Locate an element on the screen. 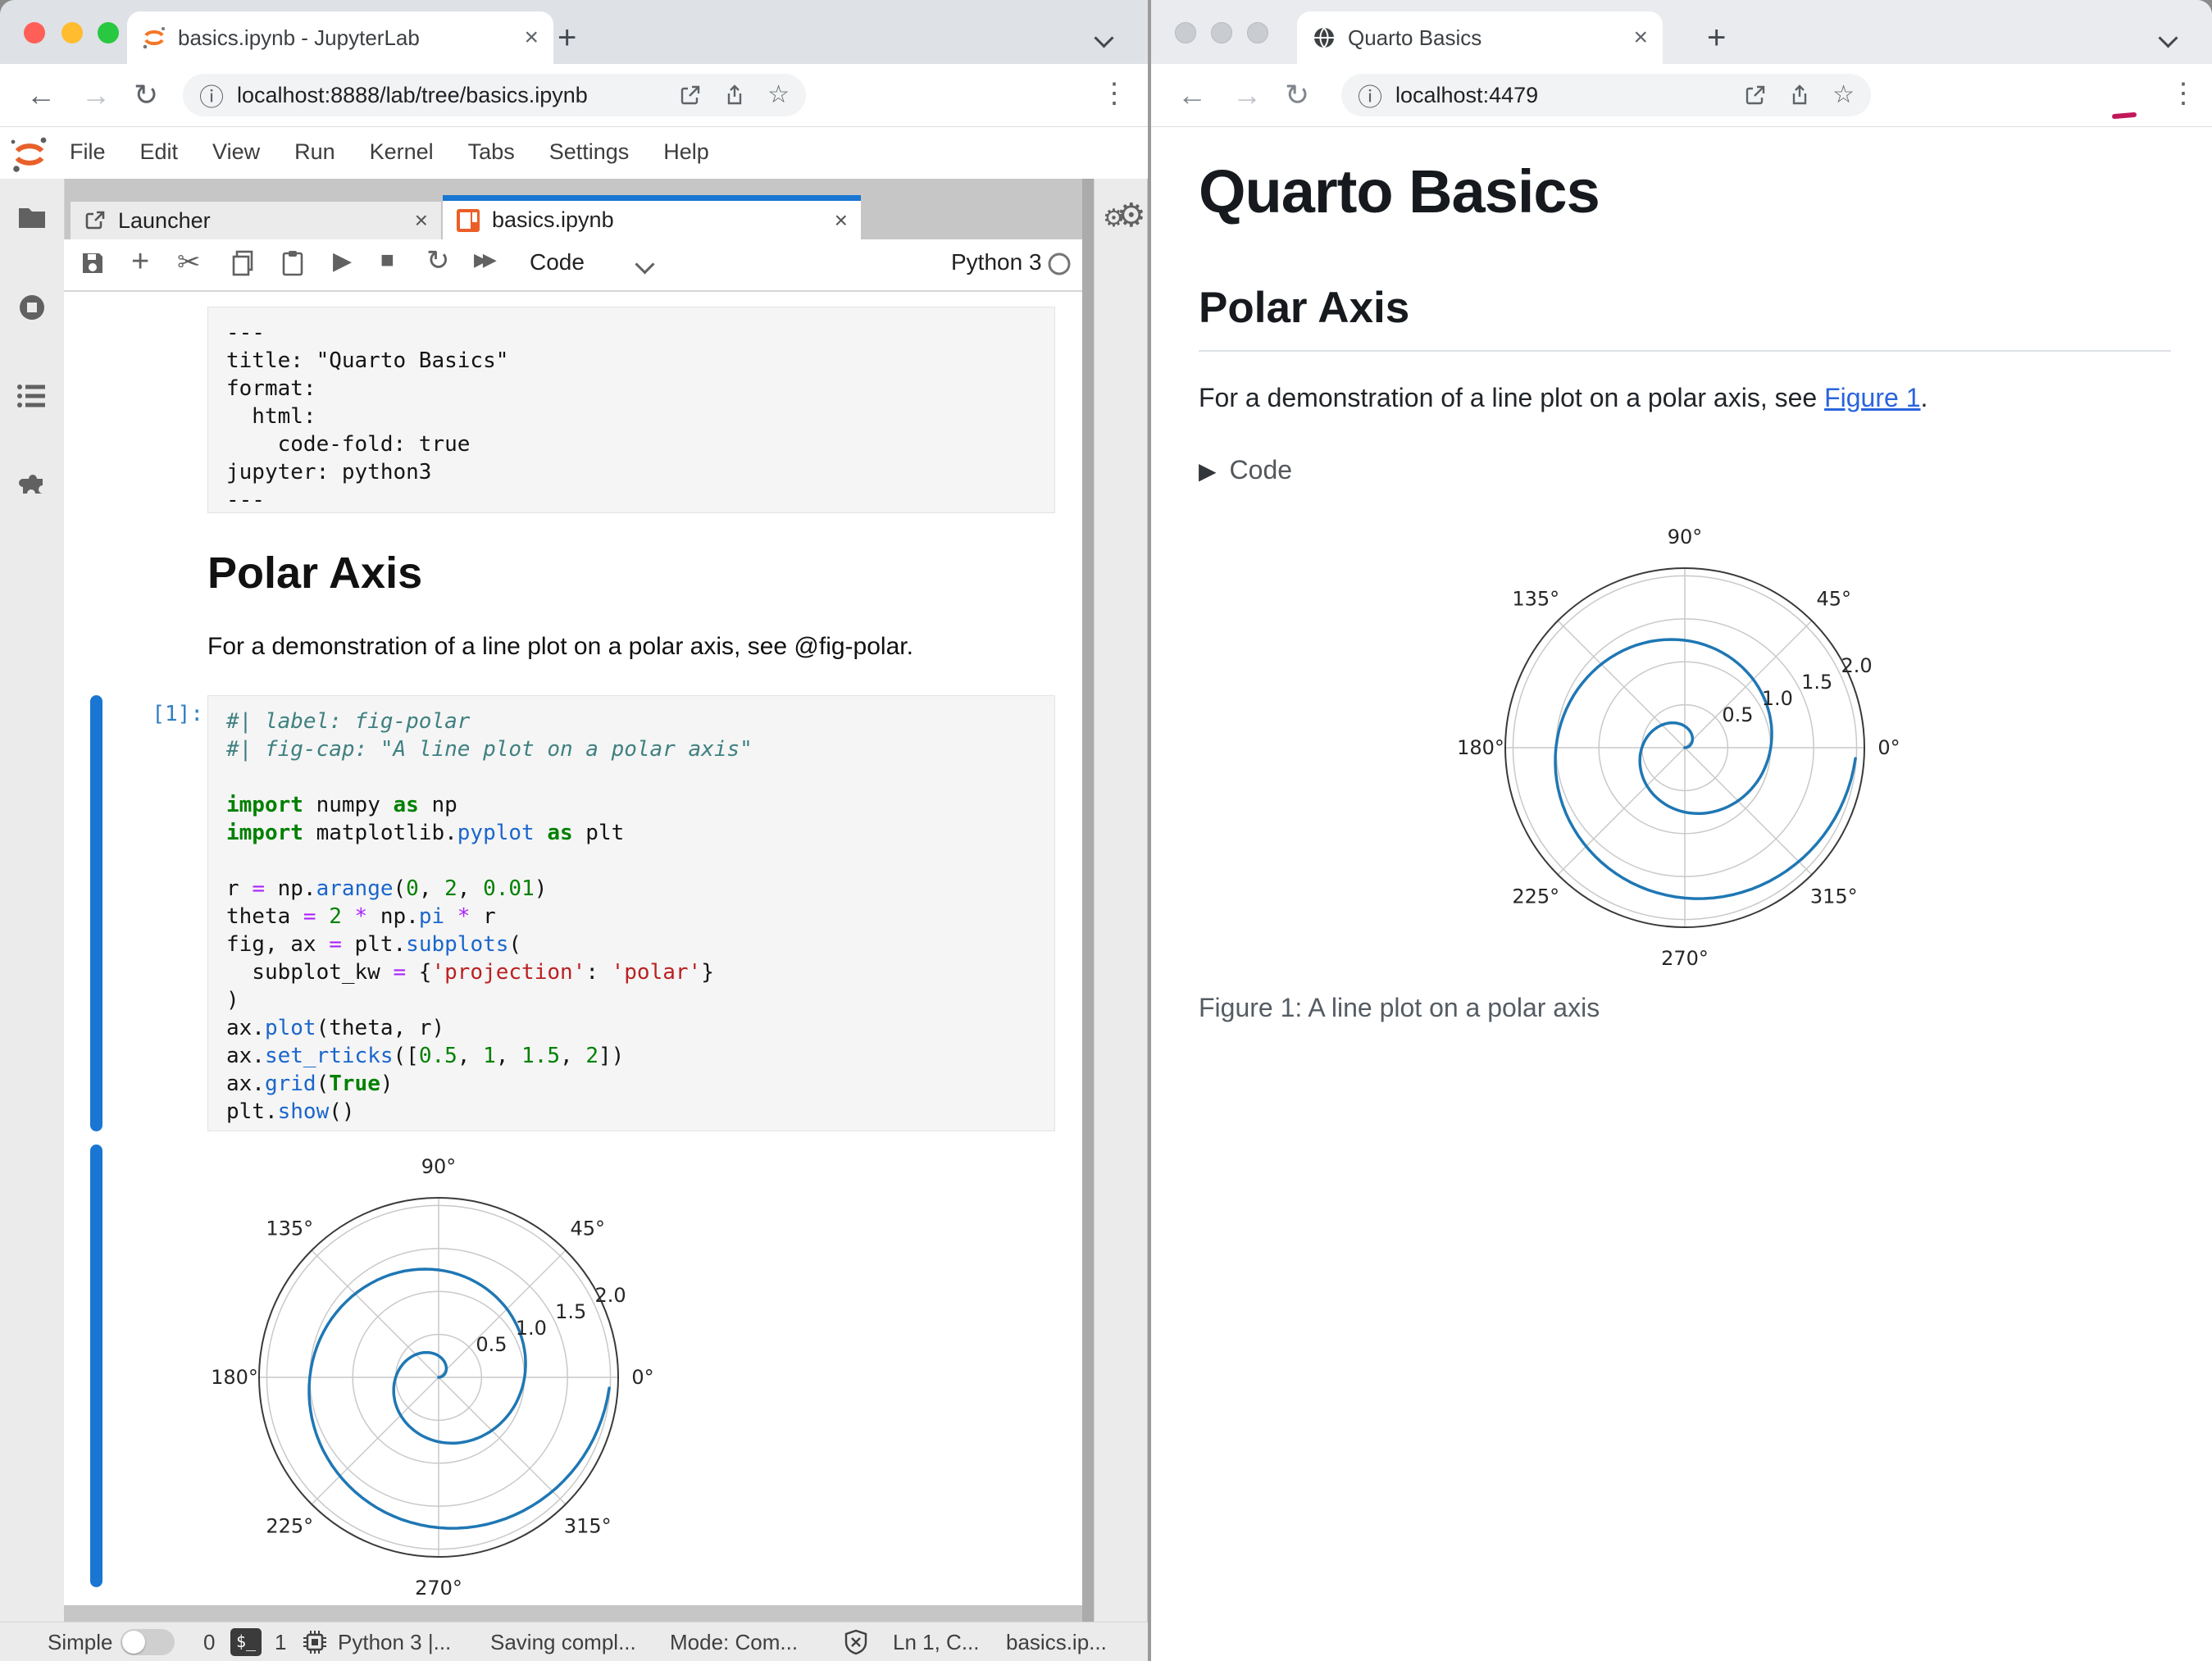 The height and width of the screenshot is (1661, 2212). address-bar: ⓘ localhost:8888/lab/tree/basics.ipynb ☆ is located at coordinates (494, 95).